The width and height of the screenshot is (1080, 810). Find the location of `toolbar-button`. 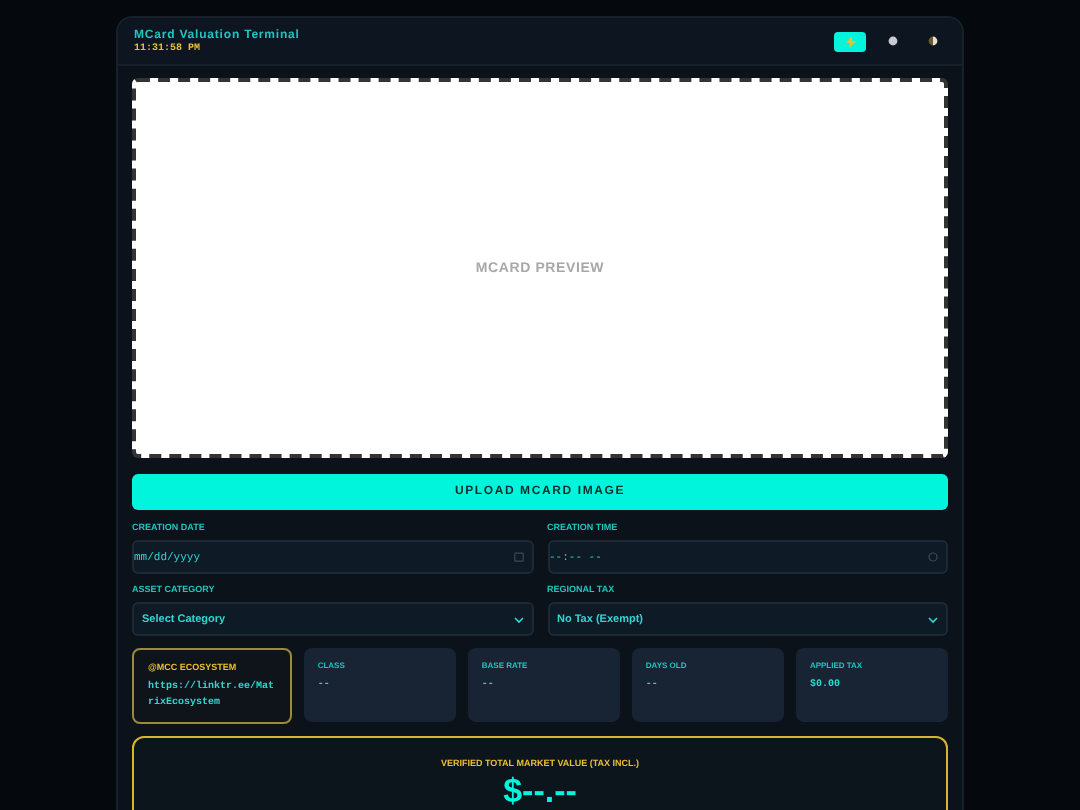

toolbar-button is located at coordinates (850, 41).